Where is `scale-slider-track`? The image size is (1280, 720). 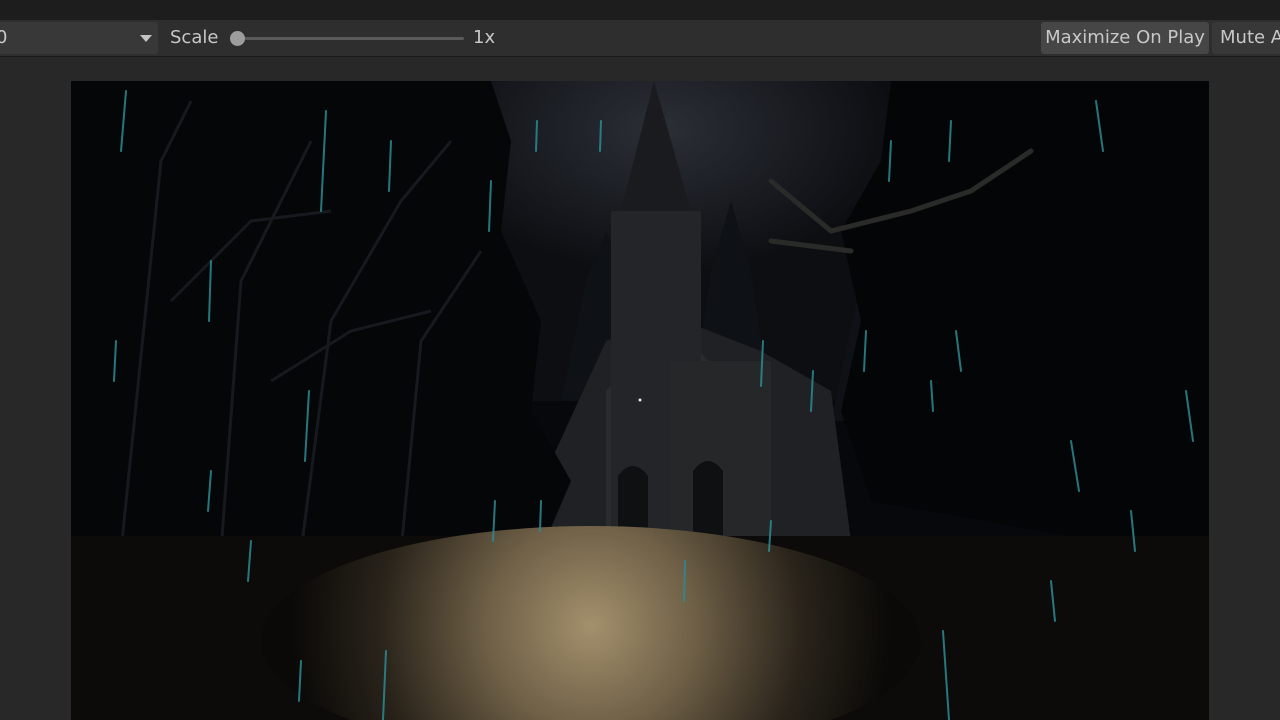
scale-slider-track is located at coordinates (350, 38).